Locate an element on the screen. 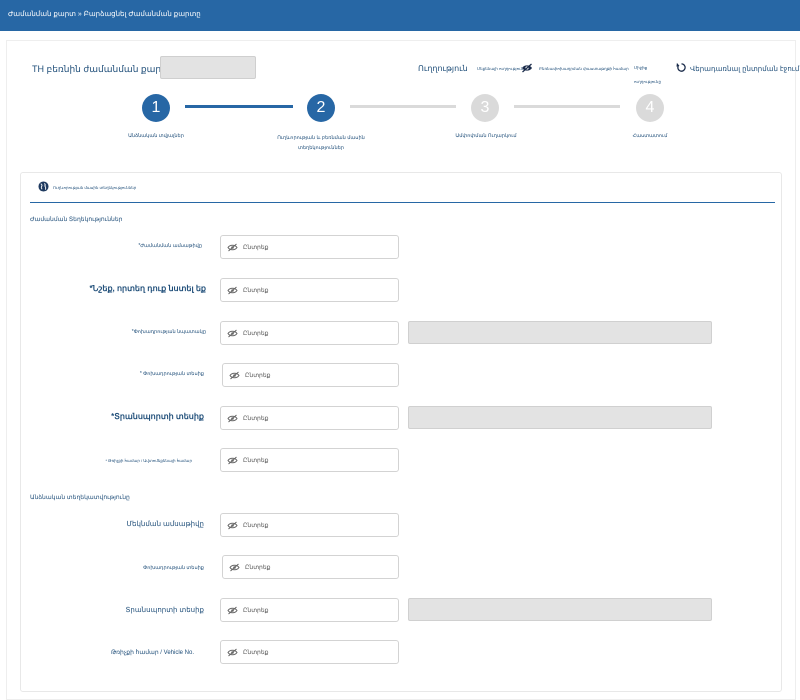  refresh-icon is located at coordinates (681, 67).